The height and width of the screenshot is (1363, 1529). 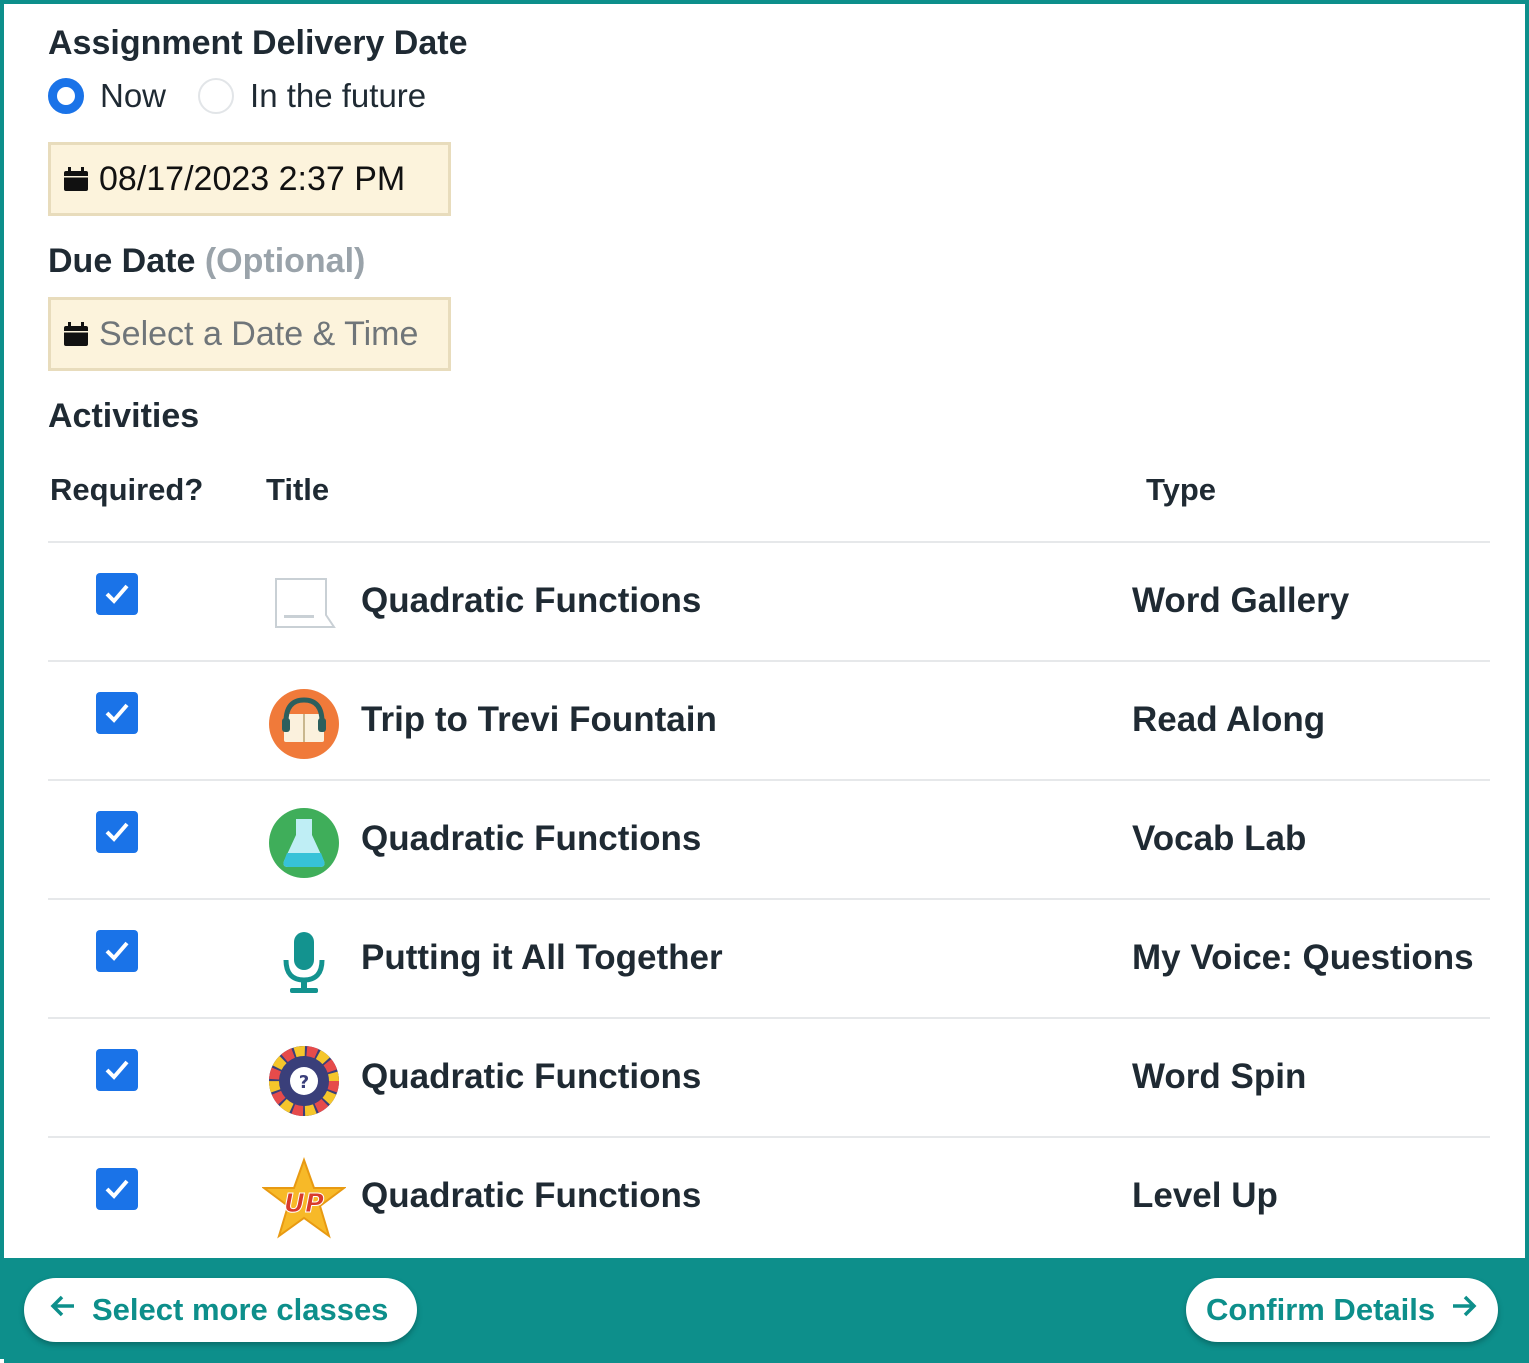 What do you see at coordinates (769, 719) in the screenshot?
I see `table-row: Trip to Trevi Fountain Read Along` at bounding box center [769, 719].